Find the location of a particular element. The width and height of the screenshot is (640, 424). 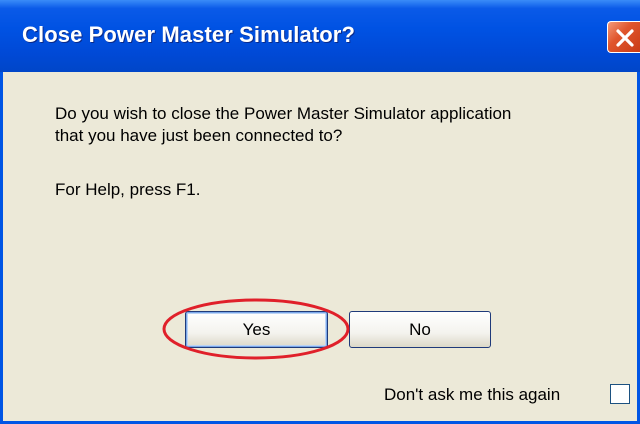

dont-ask-checkbox is located at coordinates (620, 394).